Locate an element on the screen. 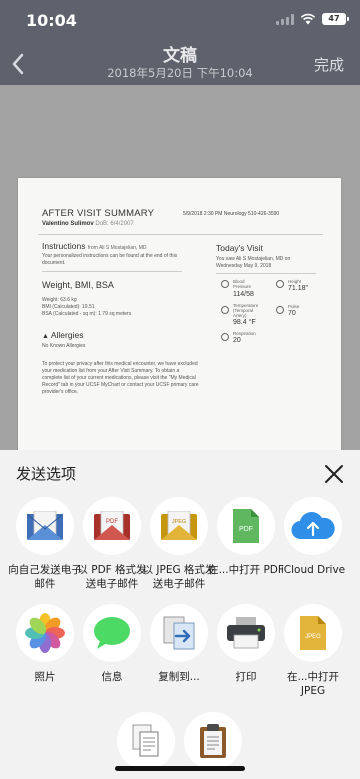 The width and height of the screenshot is (360, 779). vital-label-line: Artery) is located at coordinates (240, 315).